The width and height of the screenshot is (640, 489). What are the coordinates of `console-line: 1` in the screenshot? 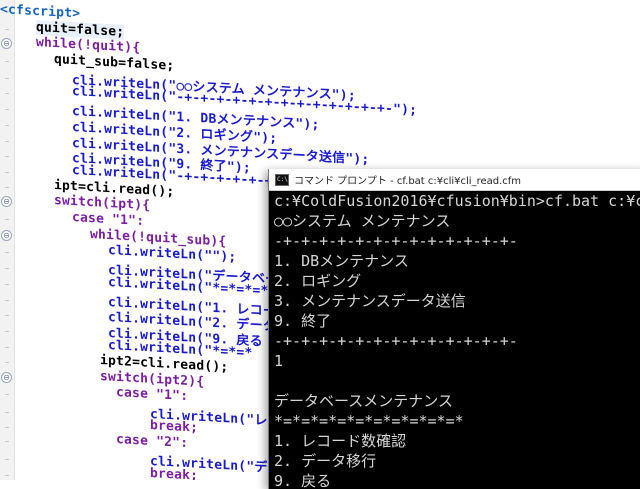 It's located at (279, 361).